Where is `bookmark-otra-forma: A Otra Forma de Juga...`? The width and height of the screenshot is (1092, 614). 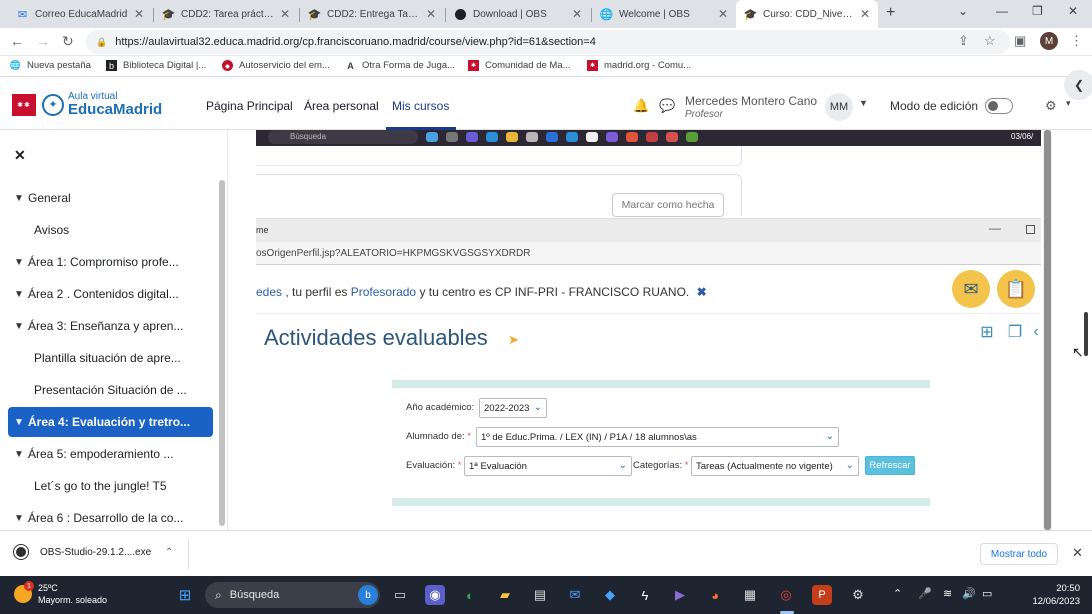 bookmark-otra-forma: A Otra Forma de Juga... is located at coordinates (400, 65).